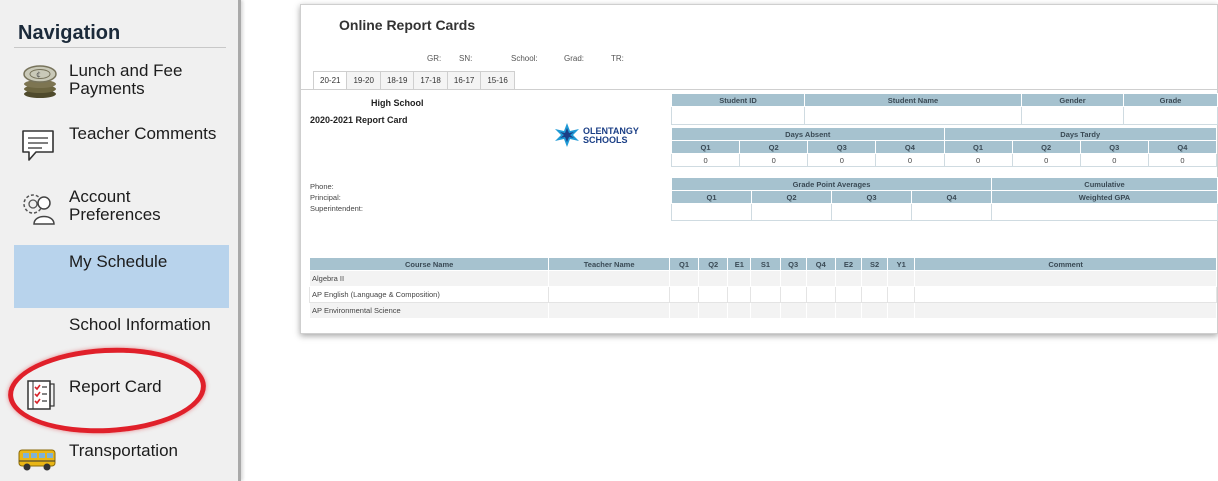 This screenshot has width=1218, height=481. I want to click on meta-tr: TR:, so click(617, 58).